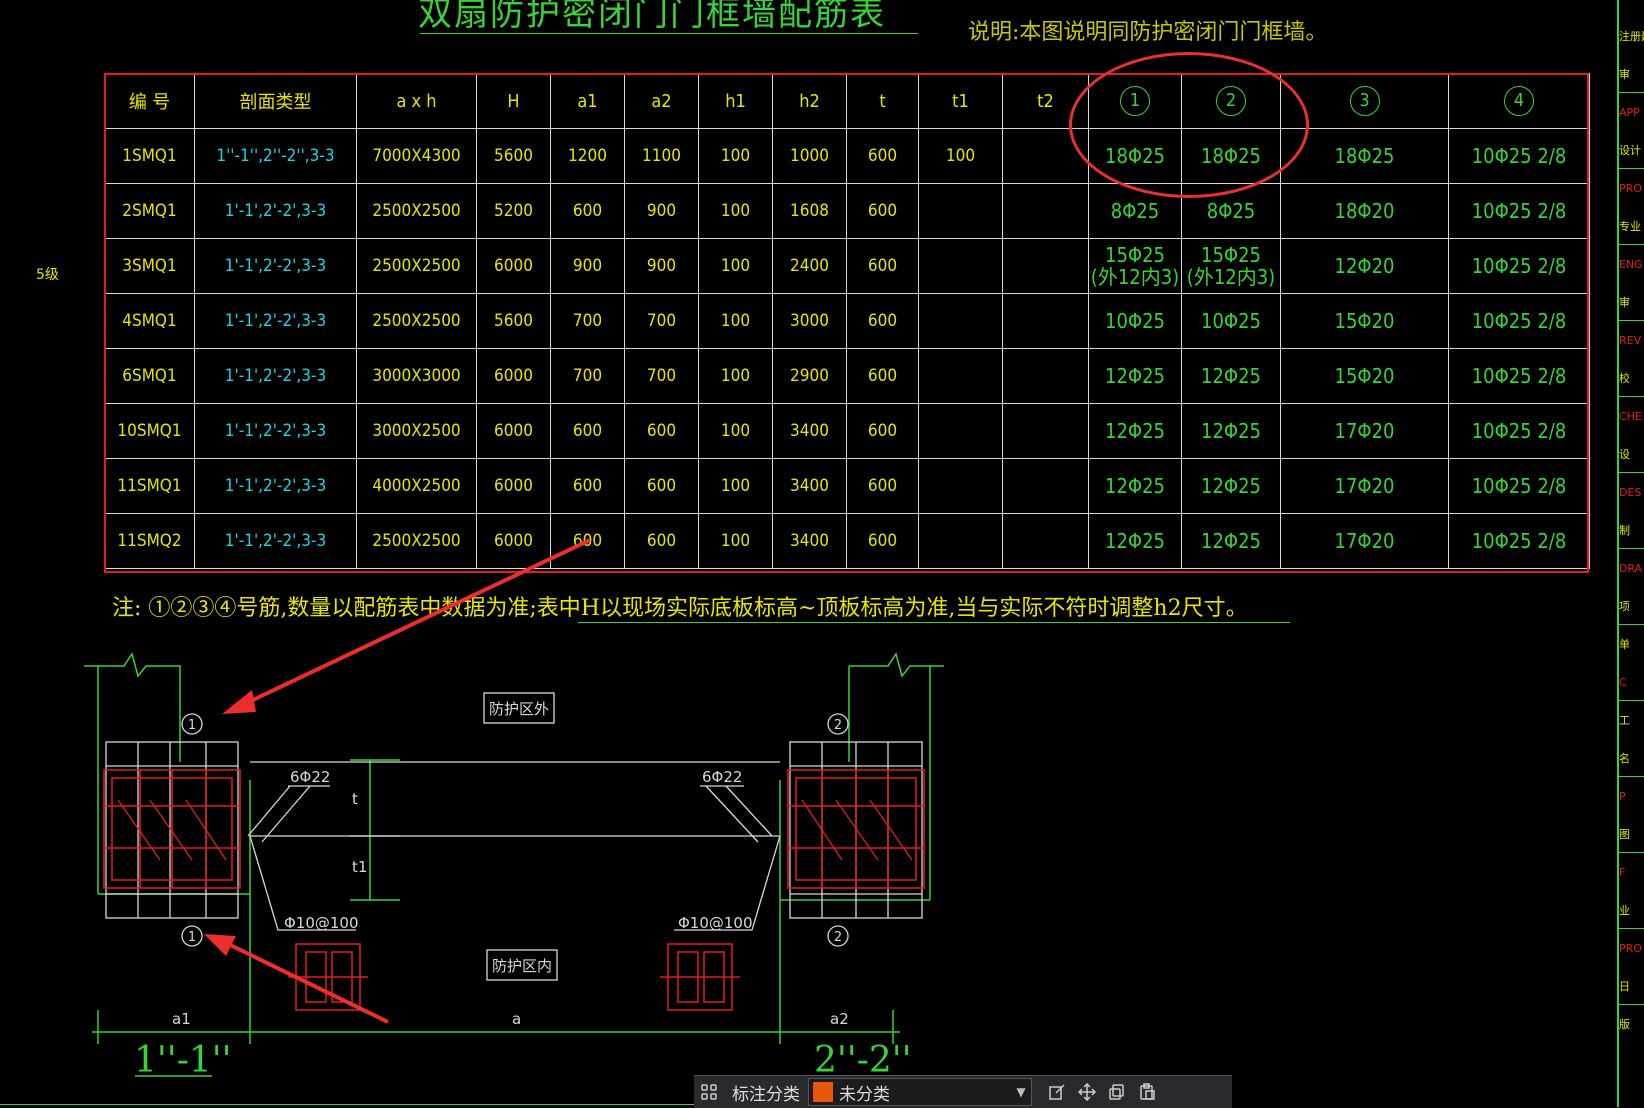 The width and height of the screenshot is (1644, 1108). Describe the element at coordinates (1147, 1092) in the screenshot. I see `paste-icon` at that location.